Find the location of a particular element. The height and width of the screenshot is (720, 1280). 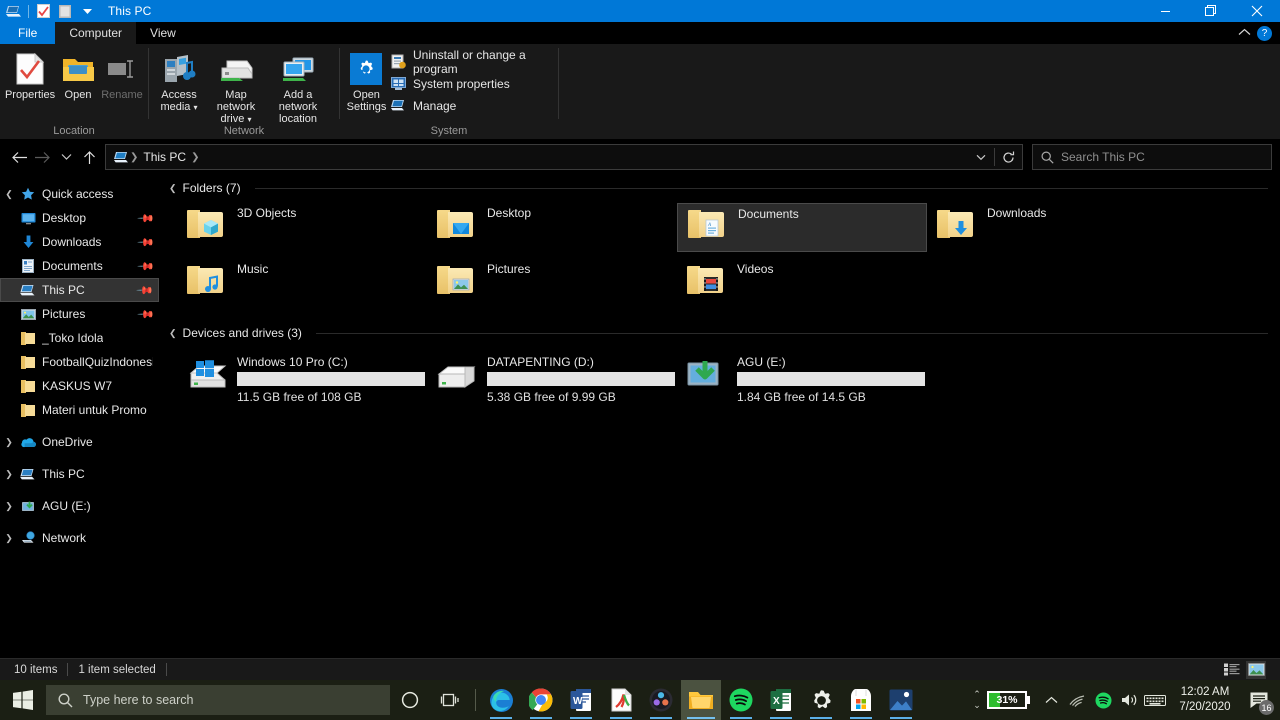

forward-arrow-icon is located at coordinates (42, 157).